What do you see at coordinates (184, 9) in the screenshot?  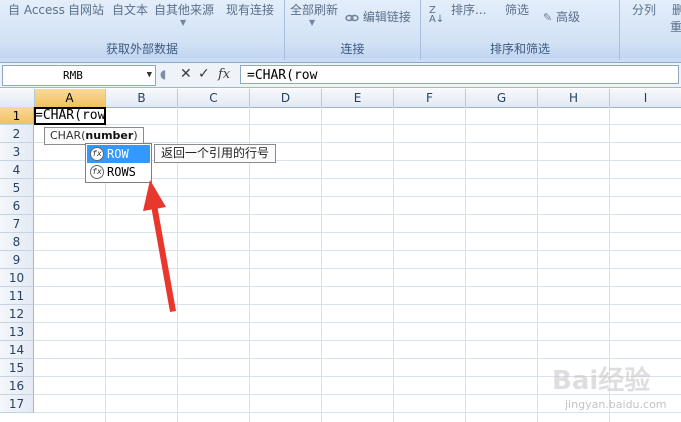 I see `from-other-sources-button: 自其他来源` at bounding box center [184, 9].